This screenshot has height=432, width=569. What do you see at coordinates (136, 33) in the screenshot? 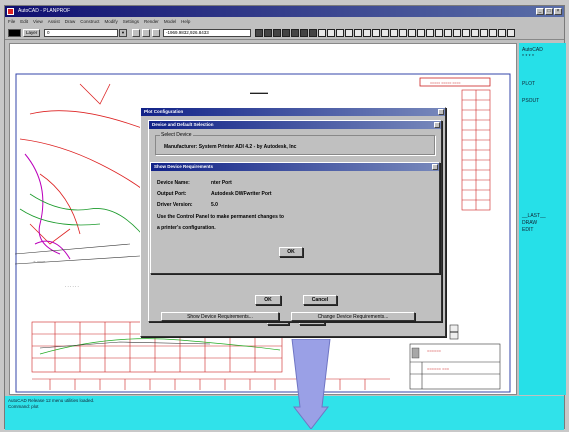
I see `ortho-toggle` at bounding box center [136, 33].